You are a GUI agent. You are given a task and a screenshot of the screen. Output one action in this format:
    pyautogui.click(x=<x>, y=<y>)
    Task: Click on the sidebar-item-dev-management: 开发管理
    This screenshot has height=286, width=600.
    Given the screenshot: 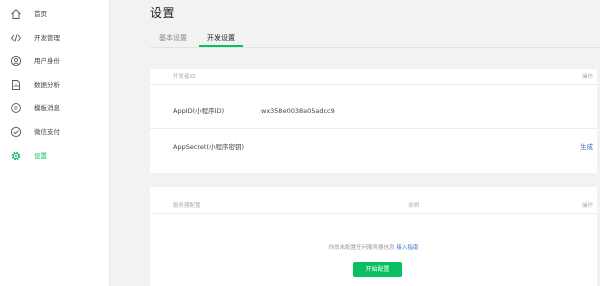 What is the action you would take?
    pyautogui.click(x=55, y=38)
    